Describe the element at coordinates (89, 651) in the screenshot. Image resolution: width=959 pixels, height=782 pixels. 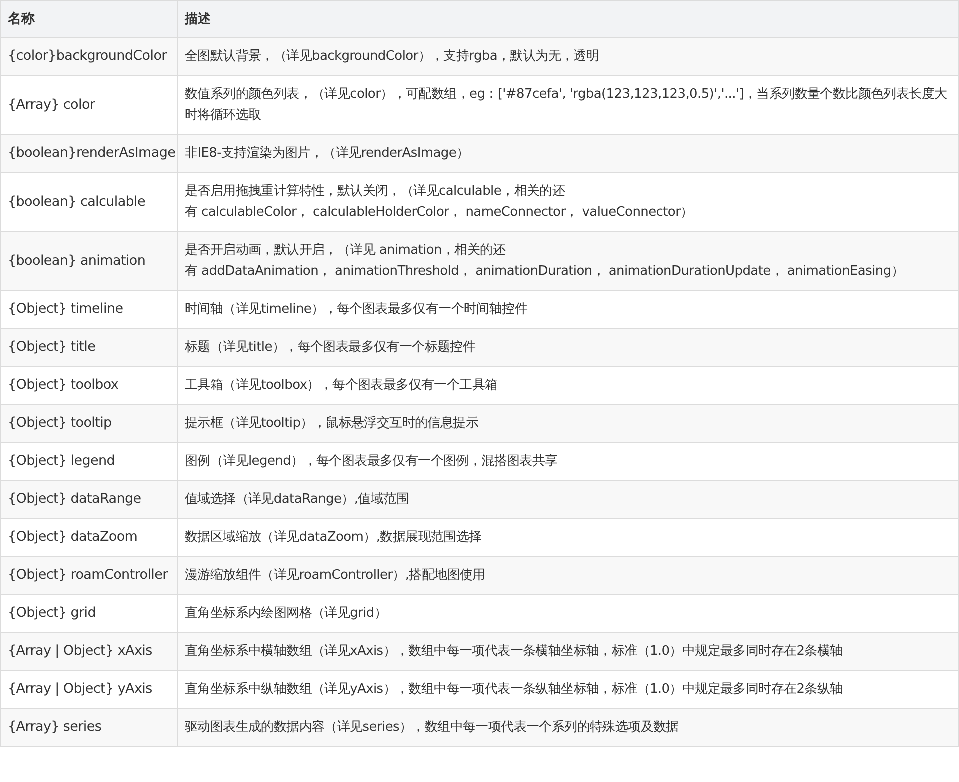
I see `option-name-cell: {Array | Object} xAxis` at that location.